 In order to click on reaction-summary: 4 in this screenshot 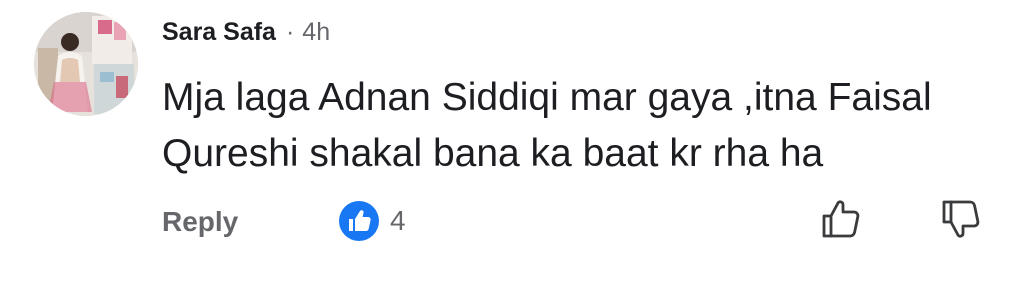, I will do `click(372, 221)`.